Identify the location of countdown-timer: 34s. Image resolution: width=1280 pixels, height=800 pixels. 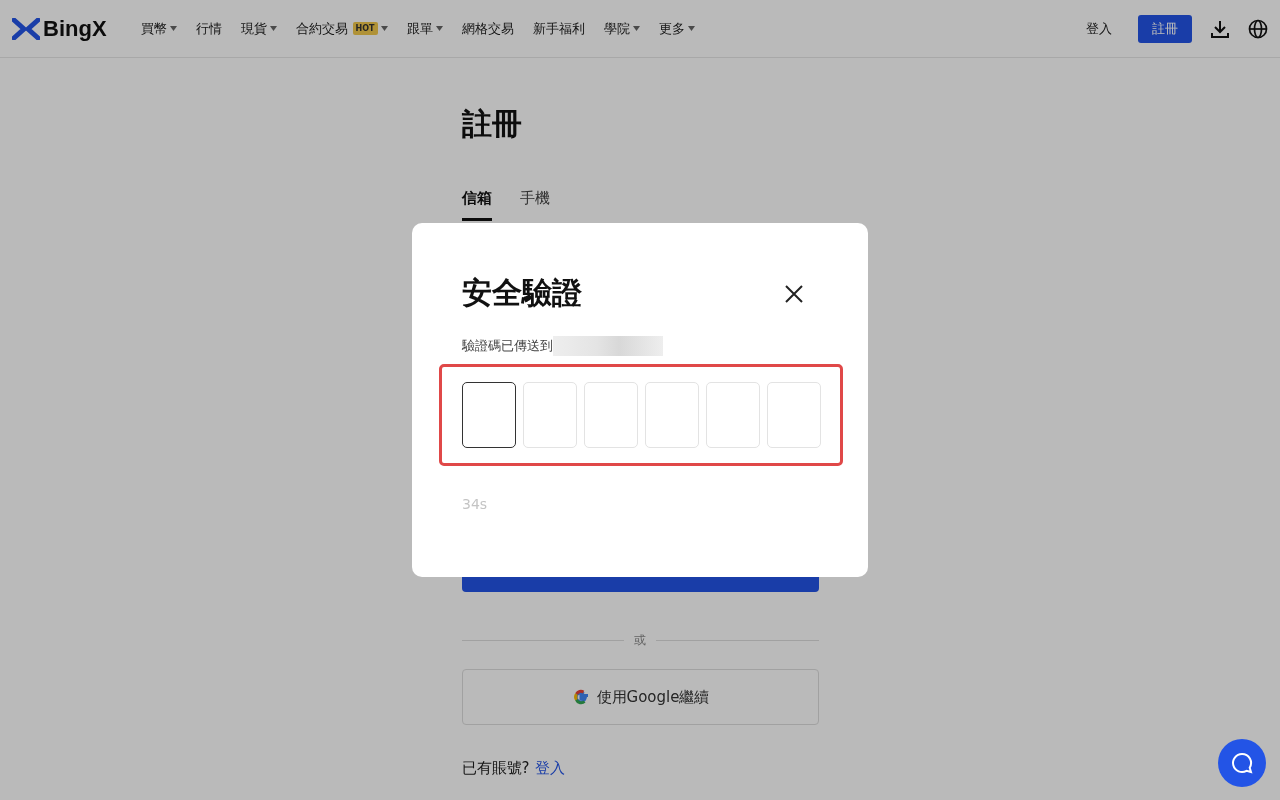
(475, 504).